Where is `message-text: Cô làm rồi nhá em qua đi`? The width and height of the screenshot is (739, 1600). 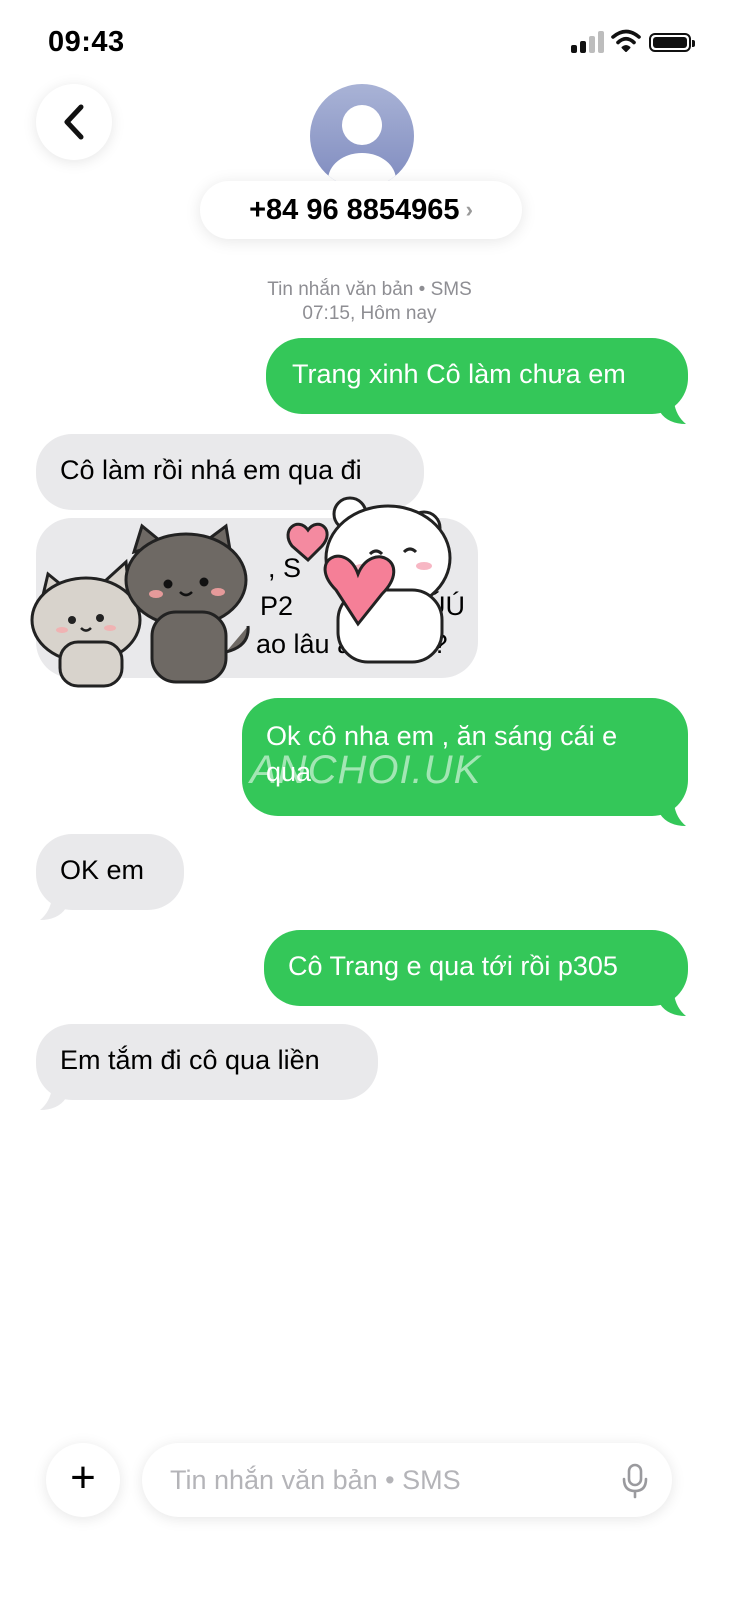
message-text: Cô làm rồi nhá em qua đi is located at coordinates (211, 470).